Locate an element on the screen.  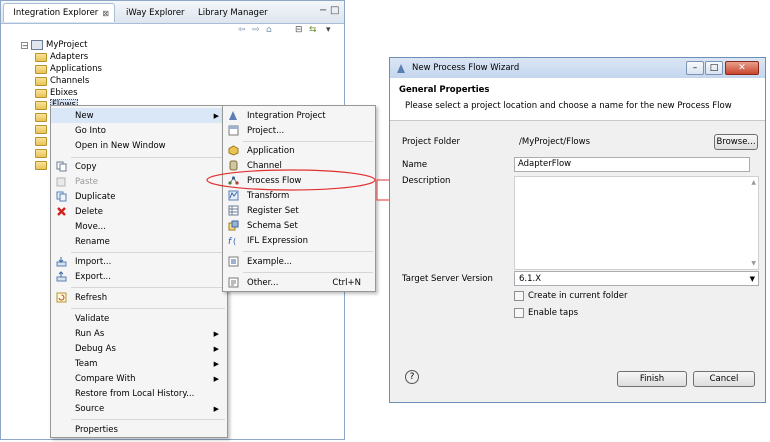
scroll-up-icon: ▲ is located at coordinates (753, 182).